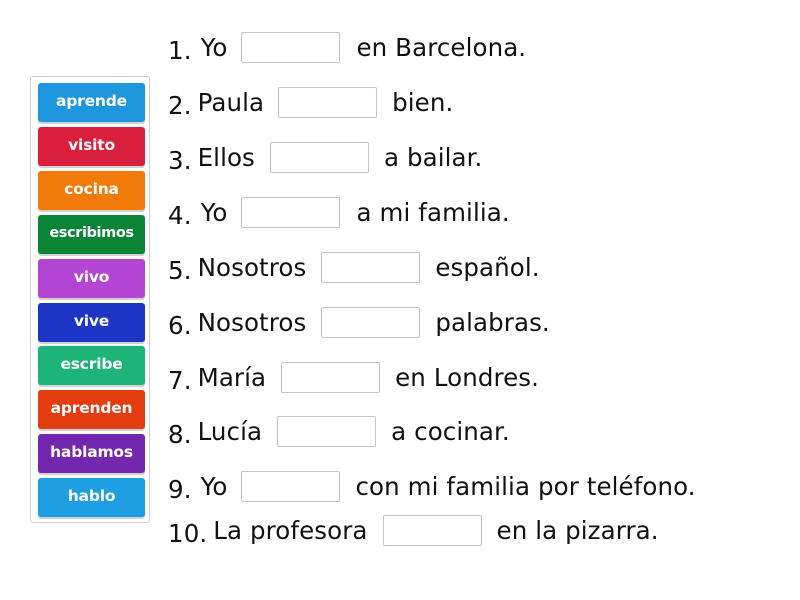 This screenshot has width=800, height=600. Describe the element at coordinates (226, 157) in the screenshot. I see `sentence-subject: Ellos` at that location.